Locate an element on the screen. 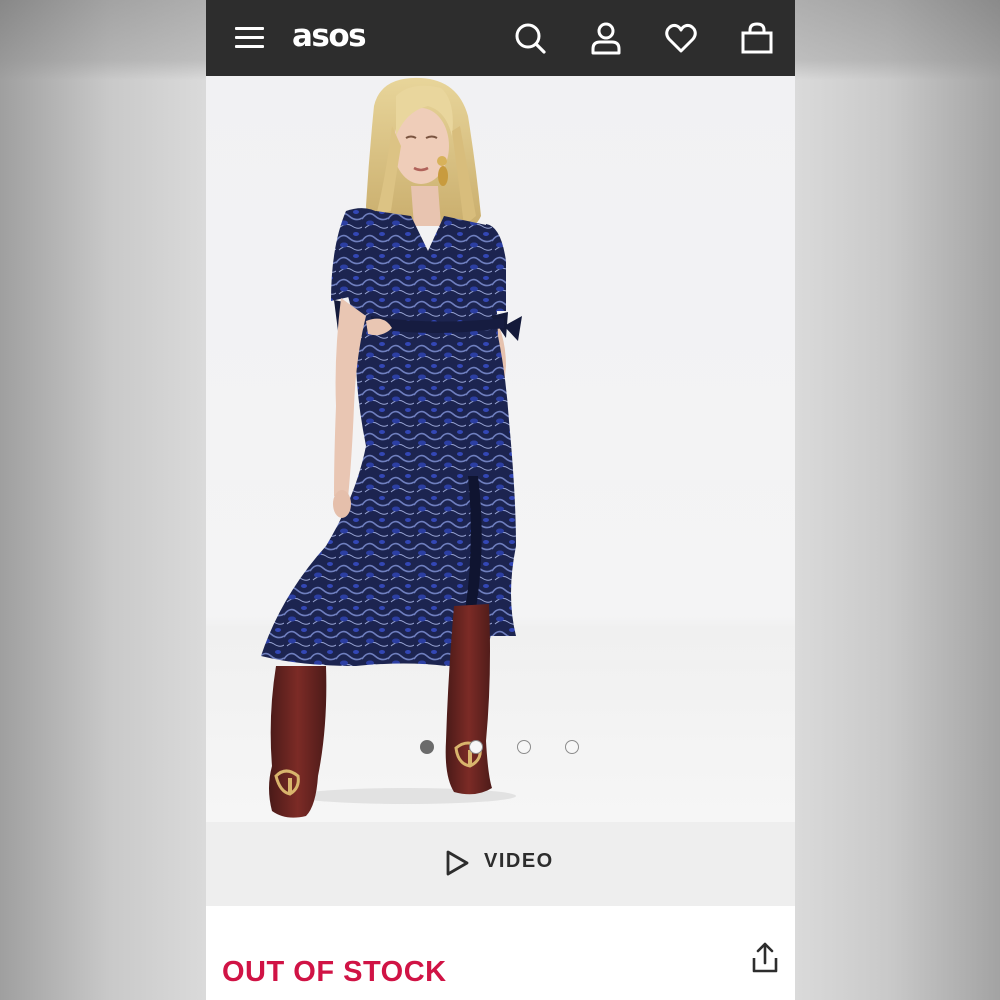  play-icon is located at coordinates (457, 863).